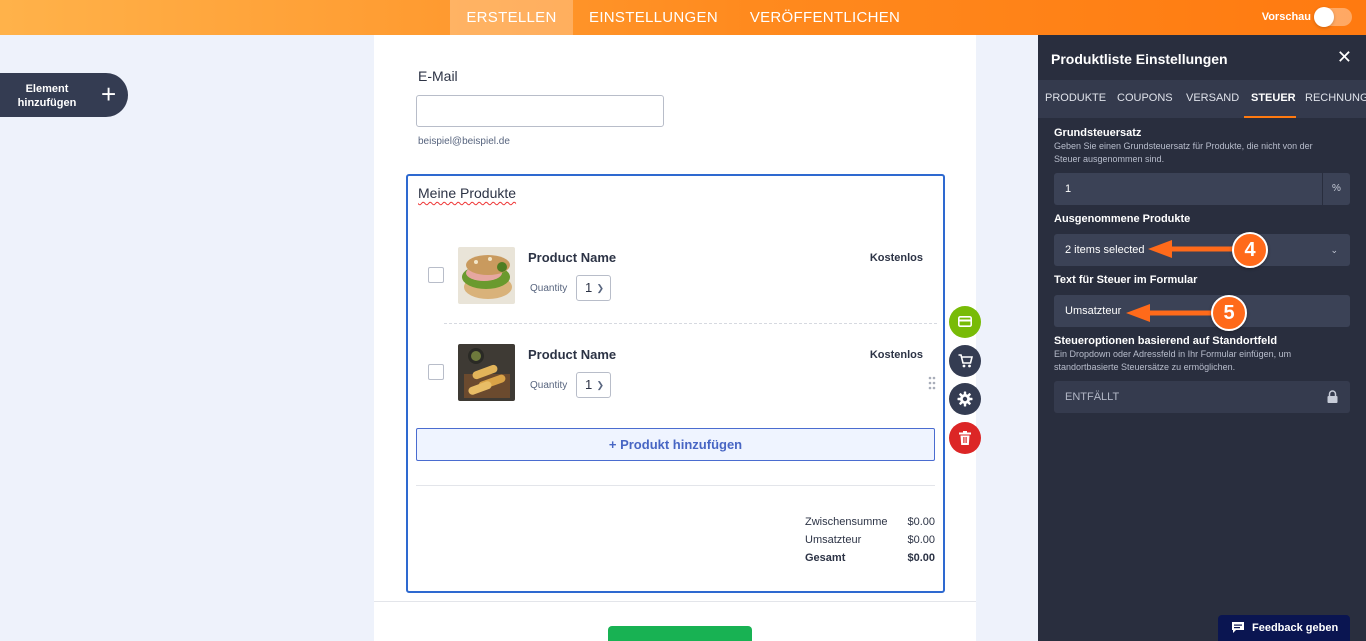 This screenshot has height=641, width=1366. I want to click on preview-toggle, so click(1333, 17).